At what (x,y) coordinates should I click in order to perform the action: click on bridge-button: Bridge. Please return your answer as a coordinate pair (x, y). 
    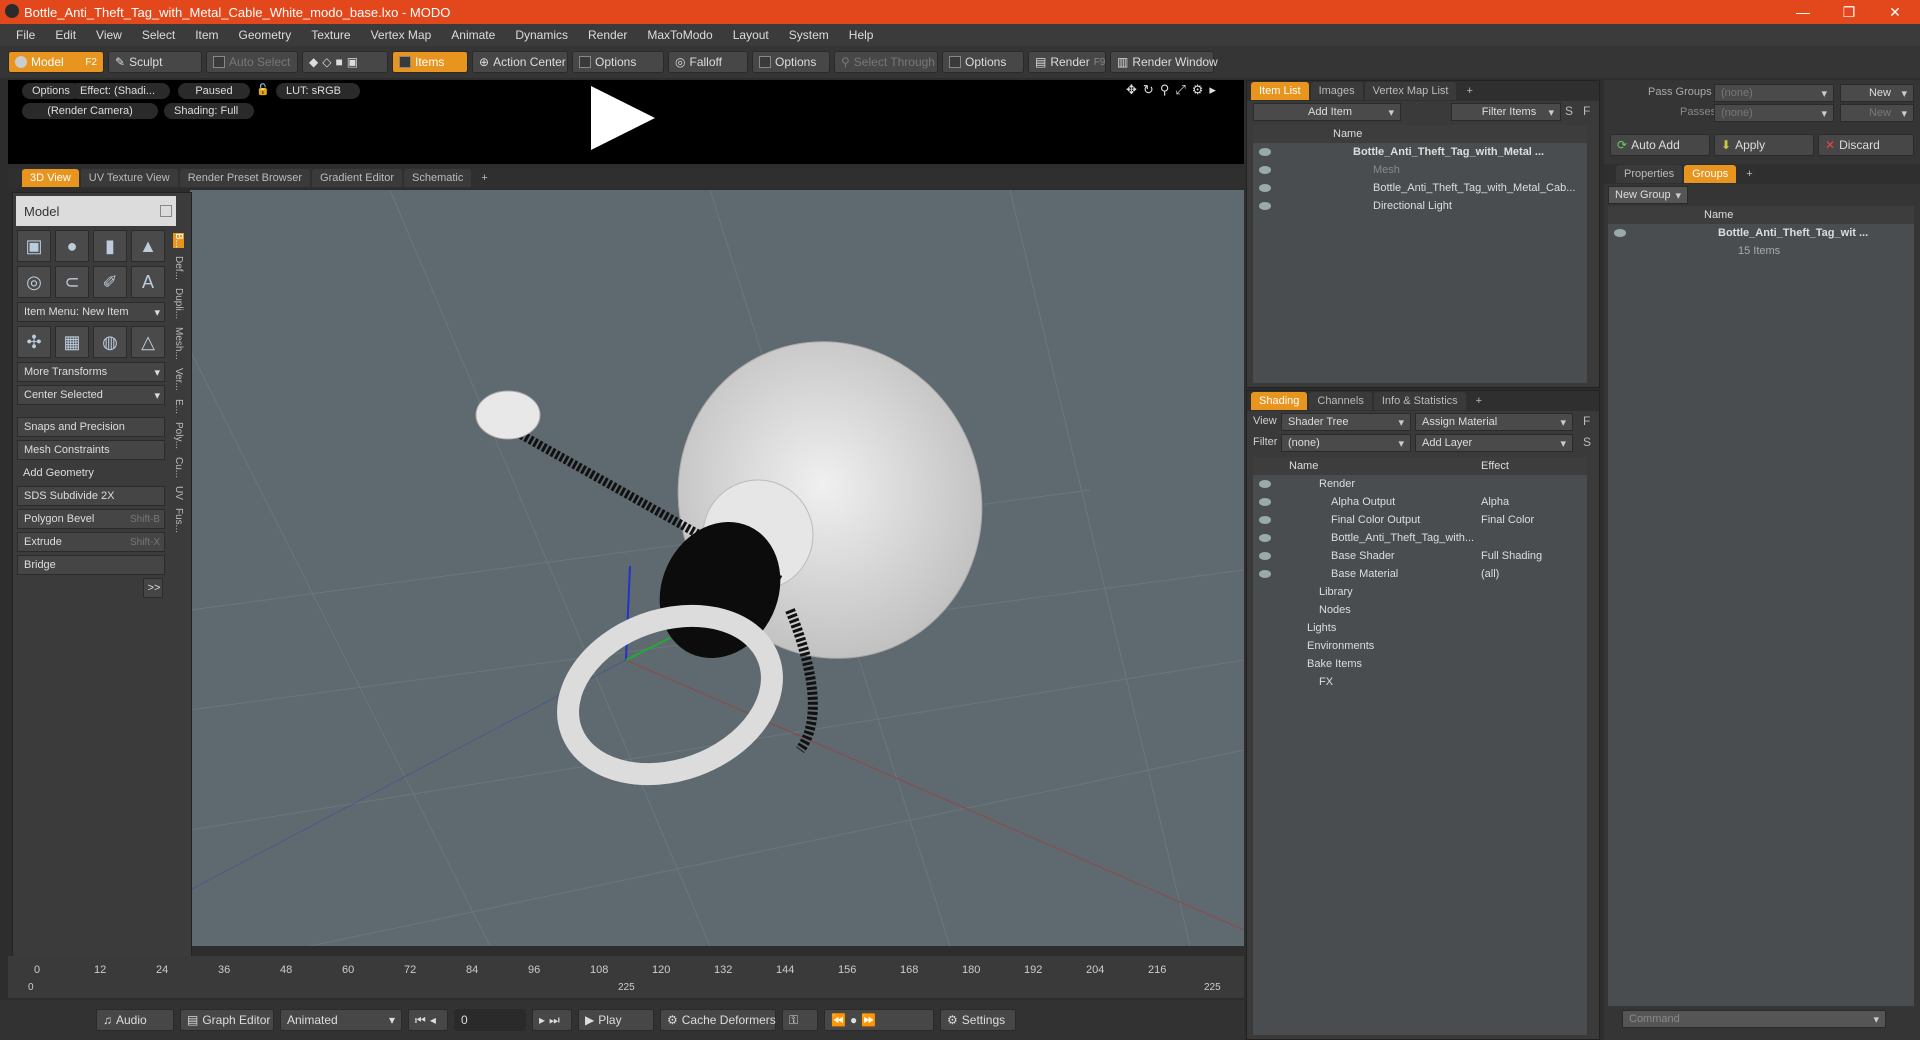
    Looking at the image, I should click on (91, 565).